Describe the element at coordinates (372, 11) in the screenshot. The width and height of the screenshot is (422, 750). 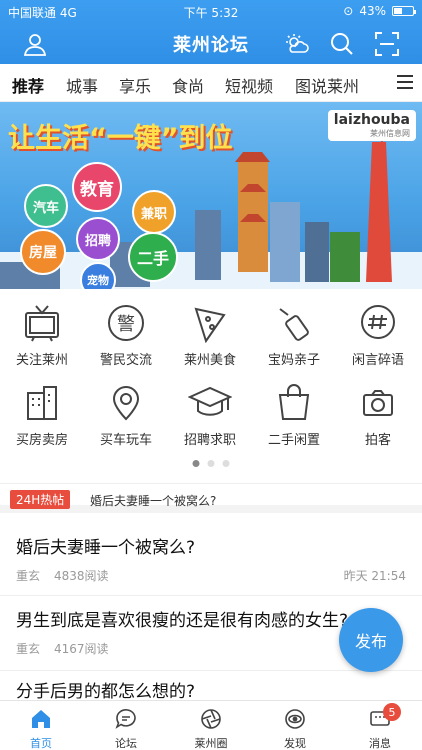
I see `battery-percent: 43%` at that location.